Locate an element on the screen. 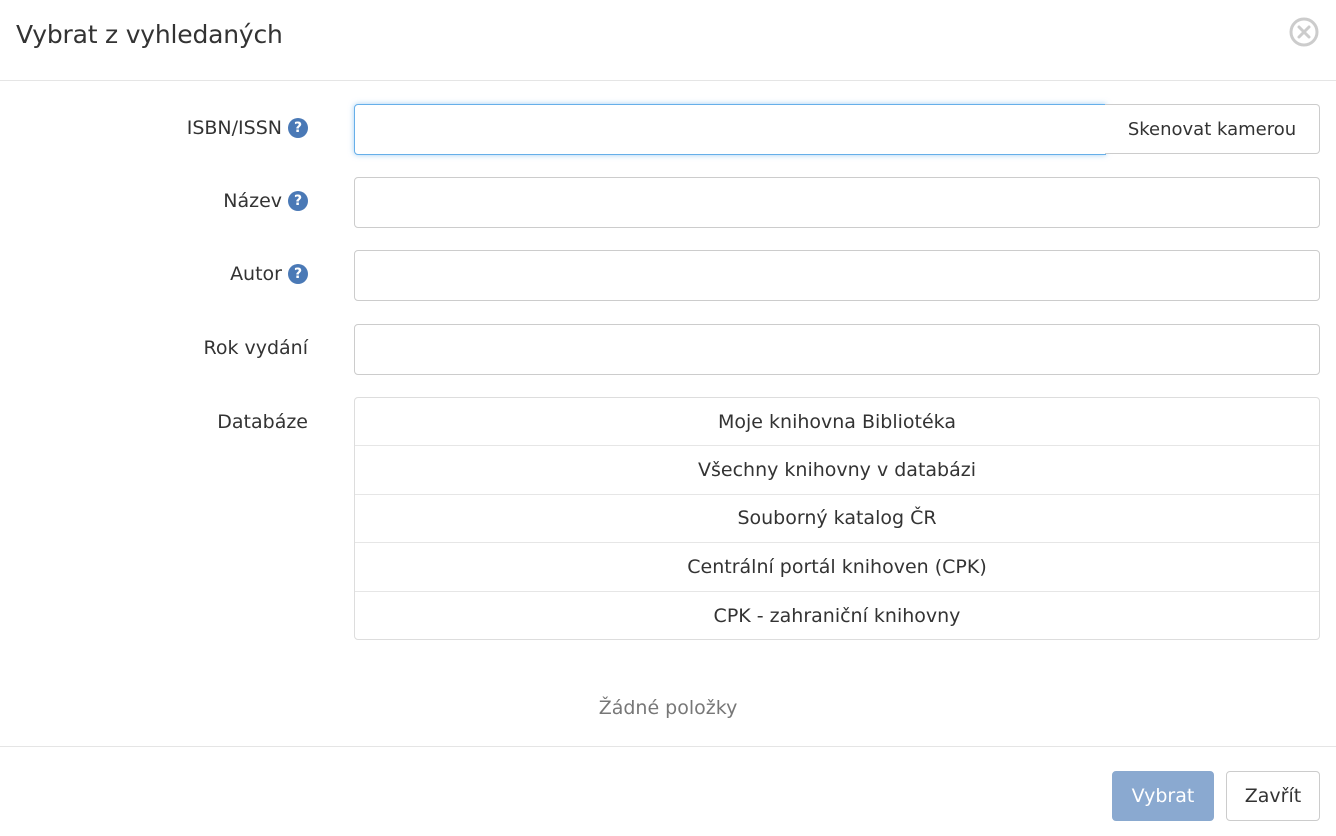 This screenshot has width=1336, height=836. isbn-input is located at coordinates (730, 129).